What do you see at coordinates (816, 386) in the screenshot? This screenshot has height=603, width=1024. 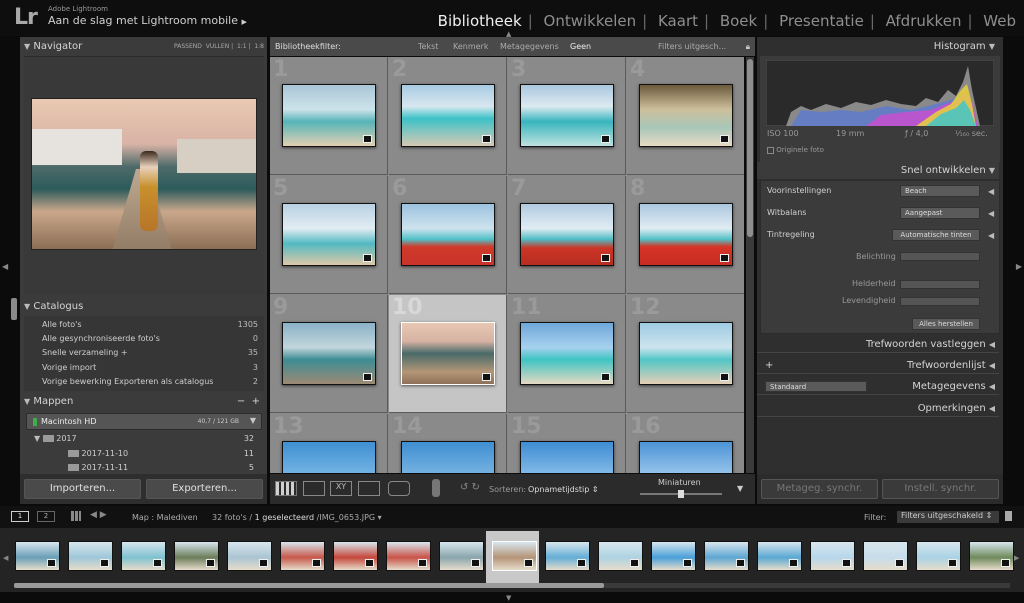 I see `metadata-preset-dropdown: Standaard` at bounding box center [816, 386].